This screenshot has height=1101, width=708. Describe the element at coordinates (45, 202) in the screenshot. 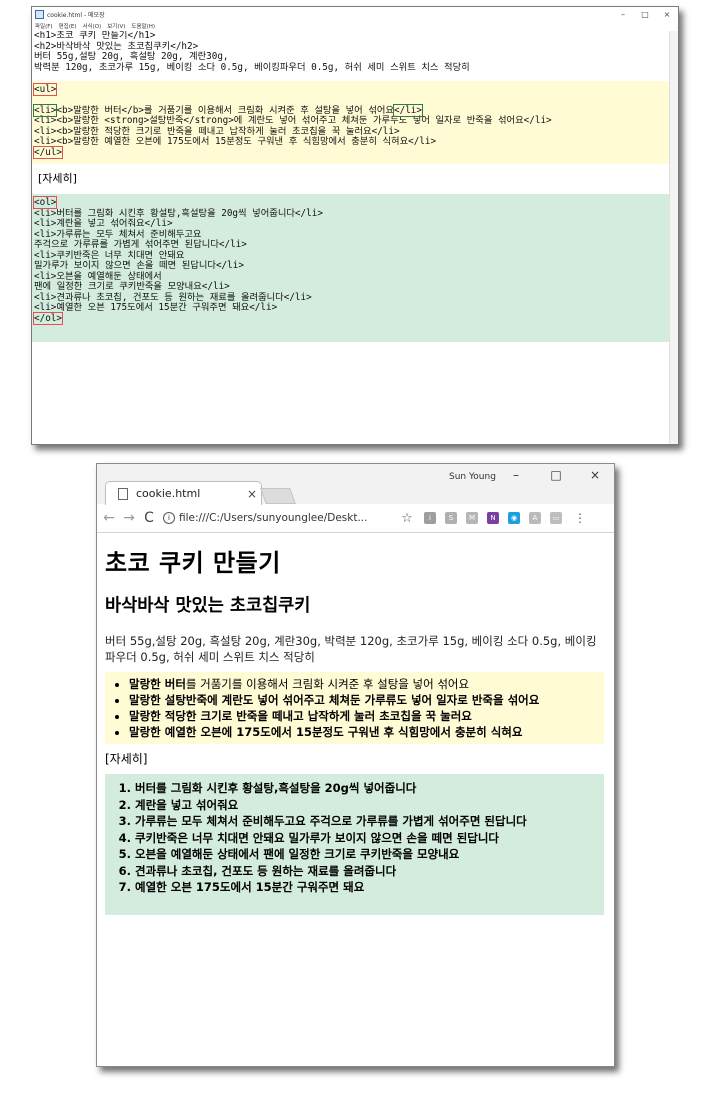

I see `ol-open-tag: <ol>` at that location.